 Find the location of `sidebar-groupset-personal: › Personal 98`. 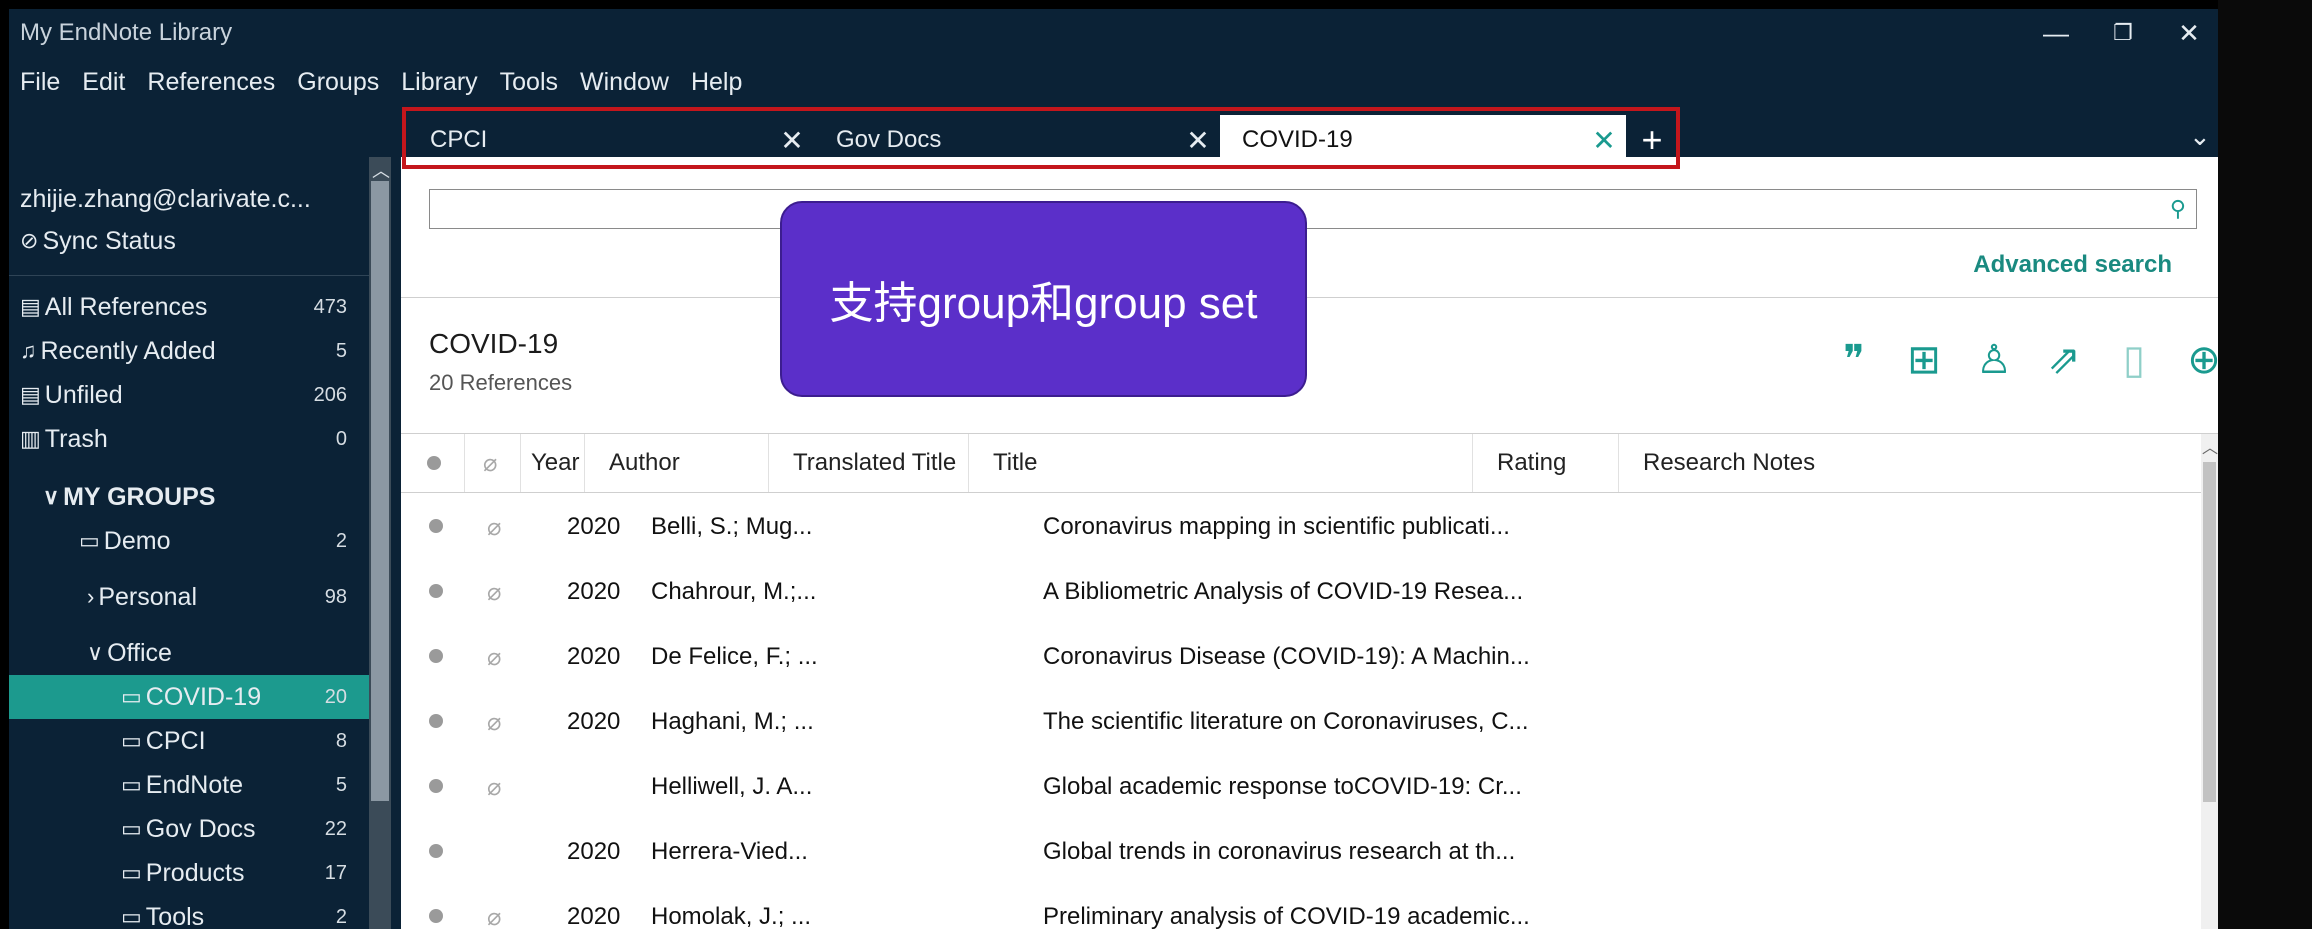

sidebar-groupset-personal: › Personal 98 is located at coordinates (189, 597).